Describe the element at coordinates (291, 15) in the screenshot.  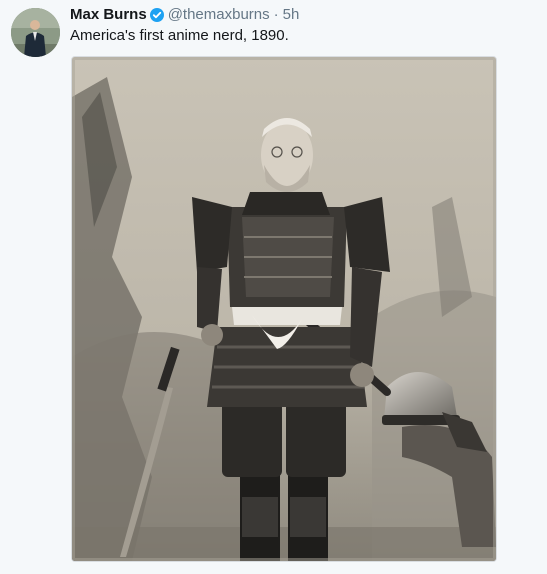
I see `timestamp: 5h` at that location.